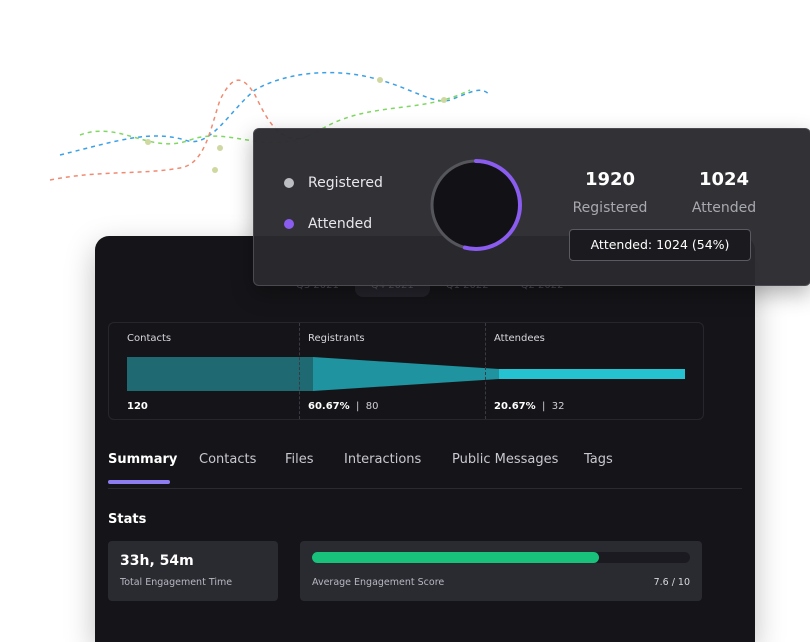  Describe the element at coordinates (382, 459) in the screenshot. I see `tab-interactions: Interactions` at that location.